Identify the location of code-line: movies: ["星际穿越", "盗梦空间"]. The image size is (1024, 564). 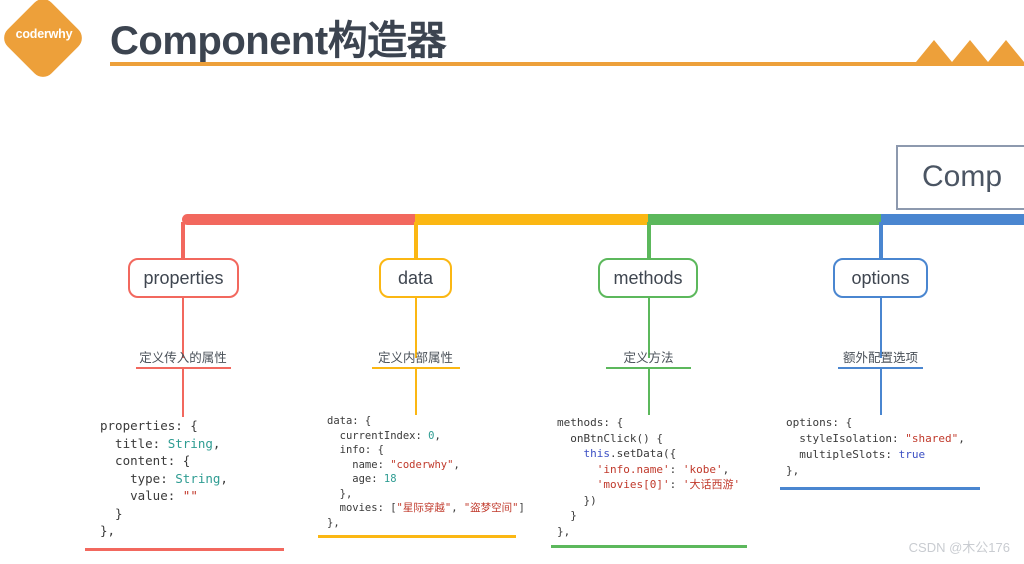
(426, 508).